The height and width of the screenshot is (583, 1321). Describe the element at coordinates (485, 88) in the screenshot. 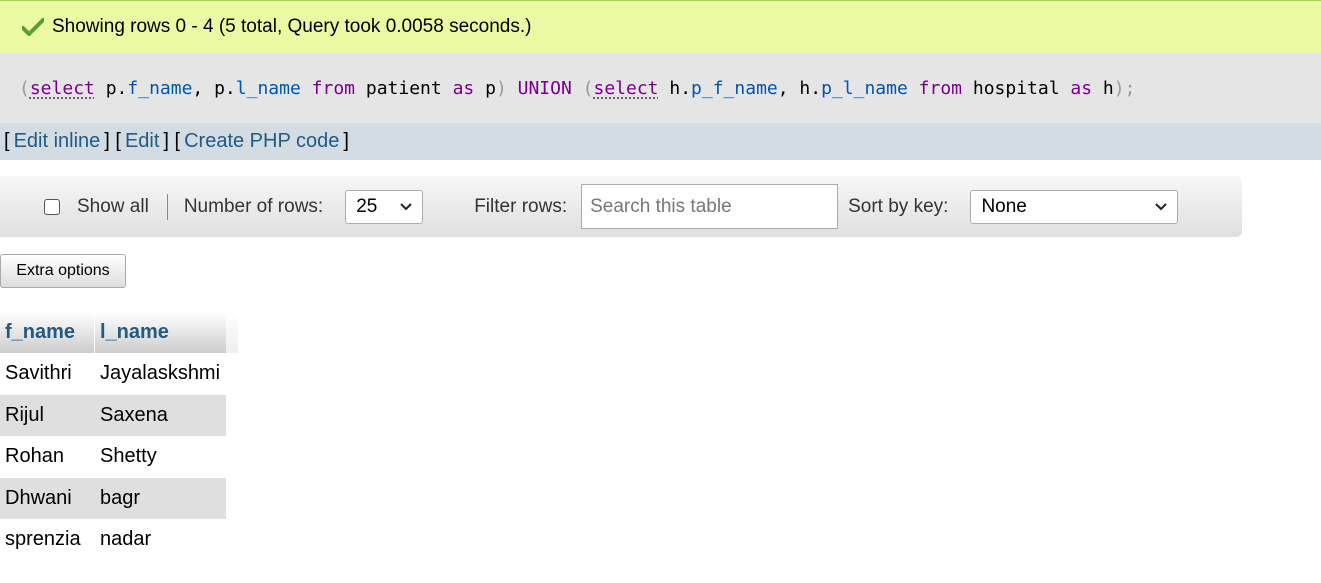

I see `sql-text: p` at that location.